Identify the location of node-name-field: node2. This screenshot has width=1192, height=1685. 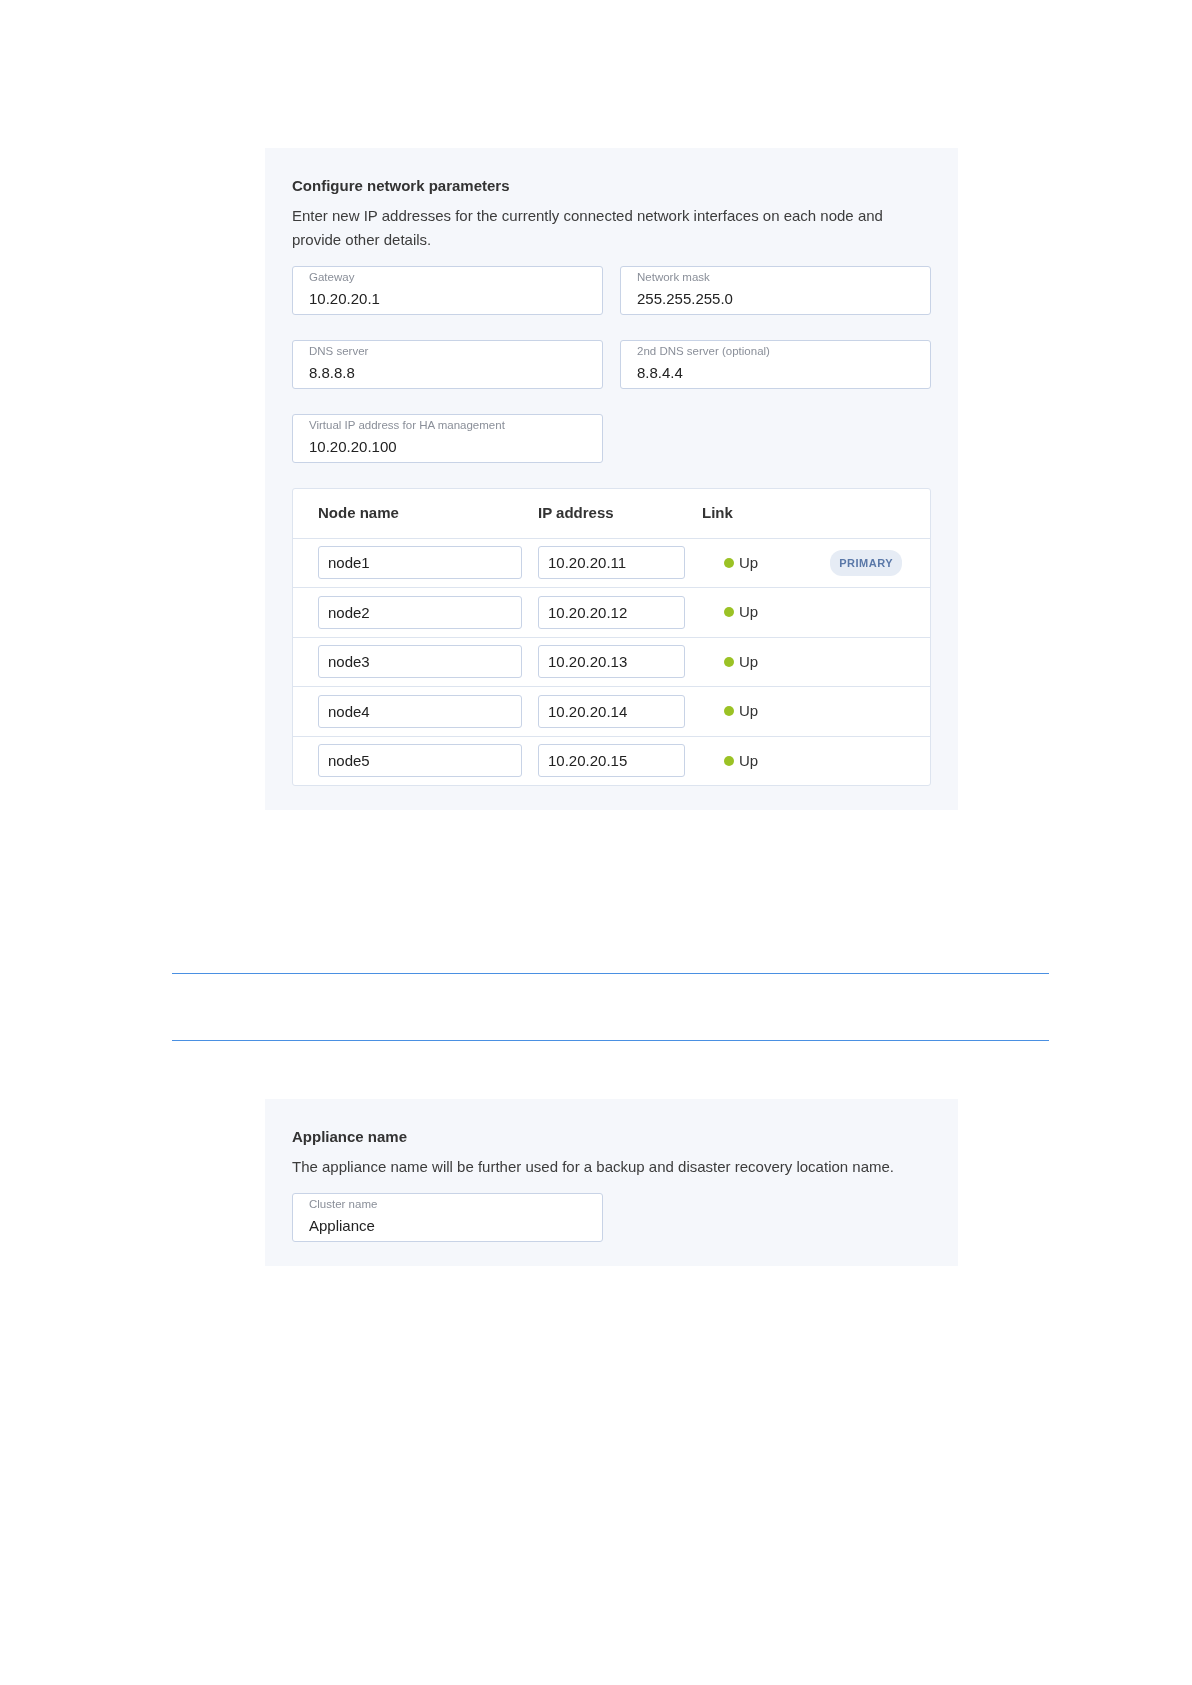
(420, 612).